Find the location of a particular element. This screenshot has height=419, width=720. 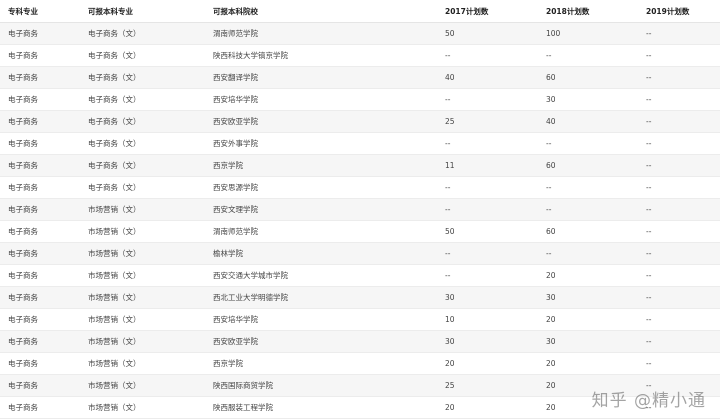

table-row: 电子商务 电子商务（文） 西安欧亚学院 25 40 -- is located at coordinates (360, 121).